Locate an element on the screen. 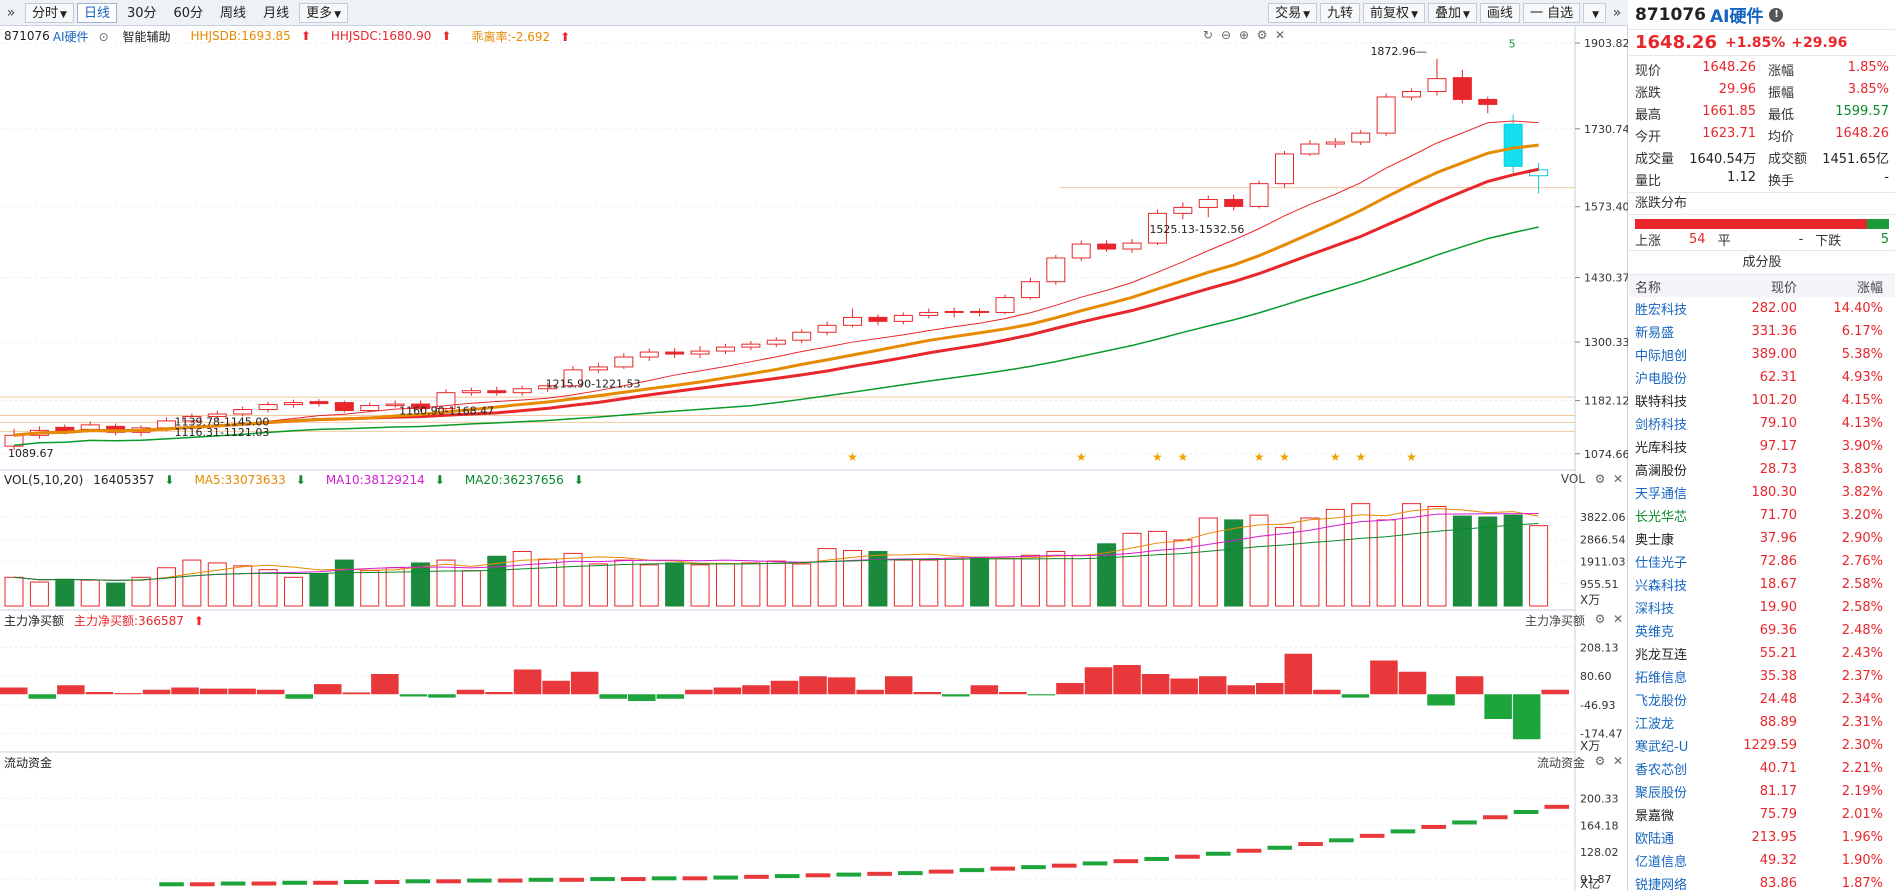 The height and width of the screenshot is (891, 1895). vol-panel-icons: ⚙ ✕ is located at coordinates (1609, 479).